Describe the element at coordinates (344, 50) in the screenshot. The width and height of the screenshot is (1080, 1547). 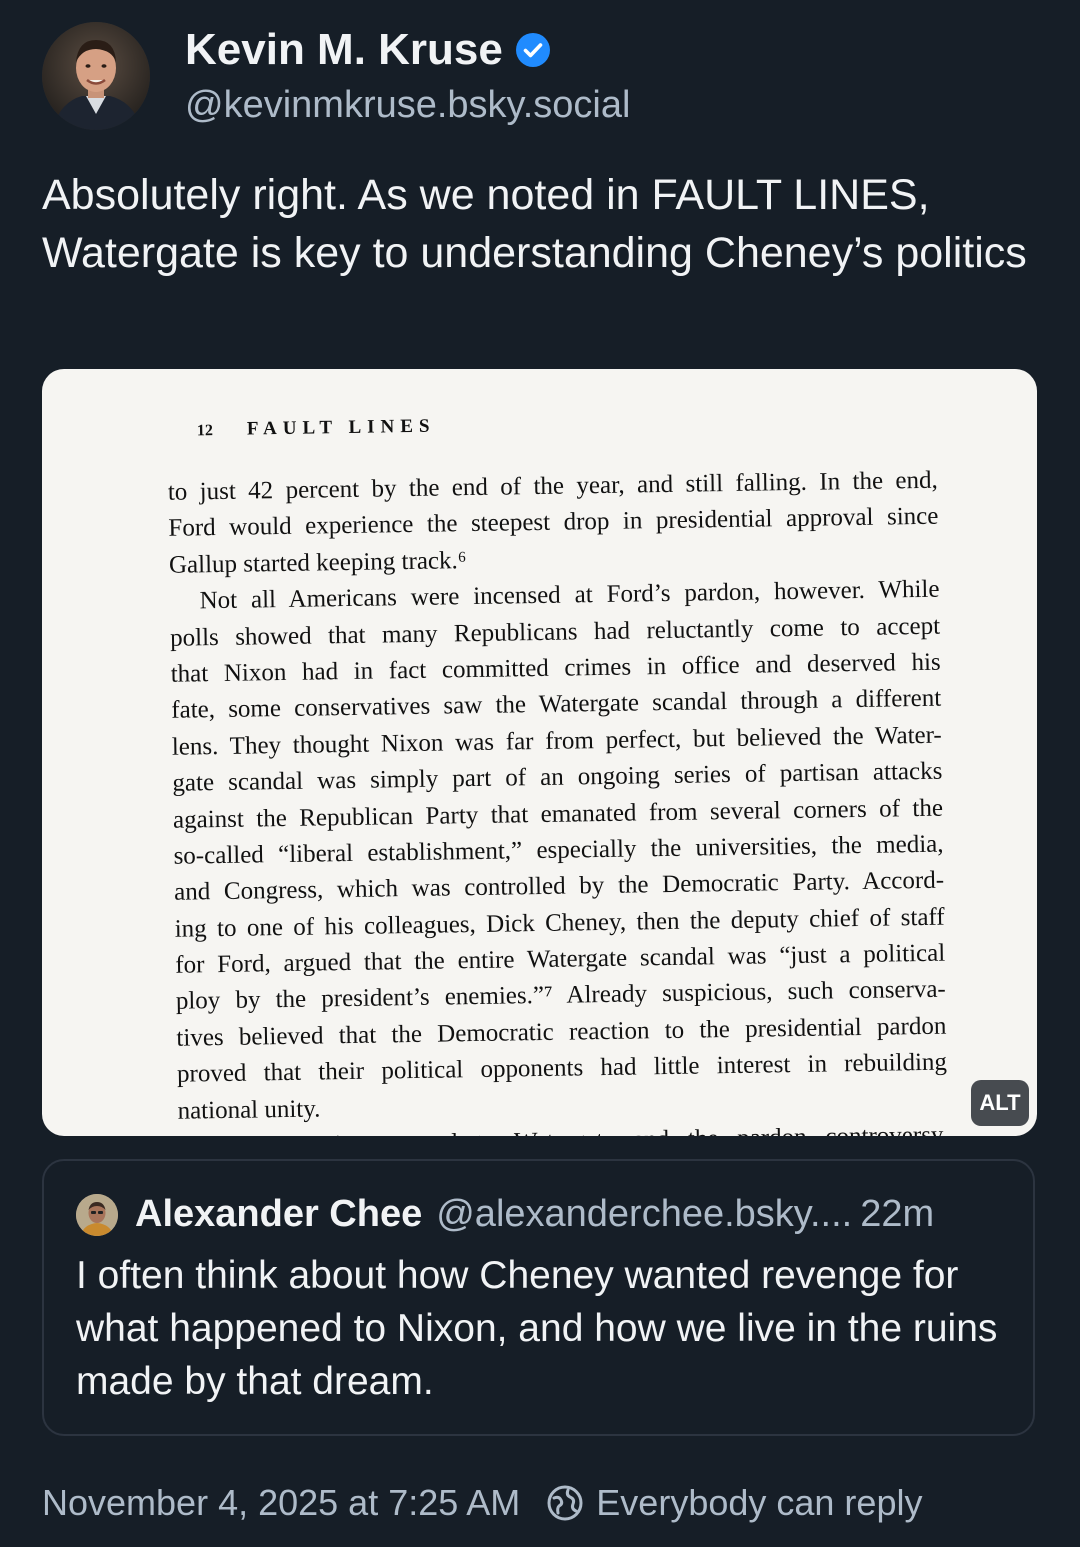
I see `author-display-name: Kevin M. Kruse` at that location.